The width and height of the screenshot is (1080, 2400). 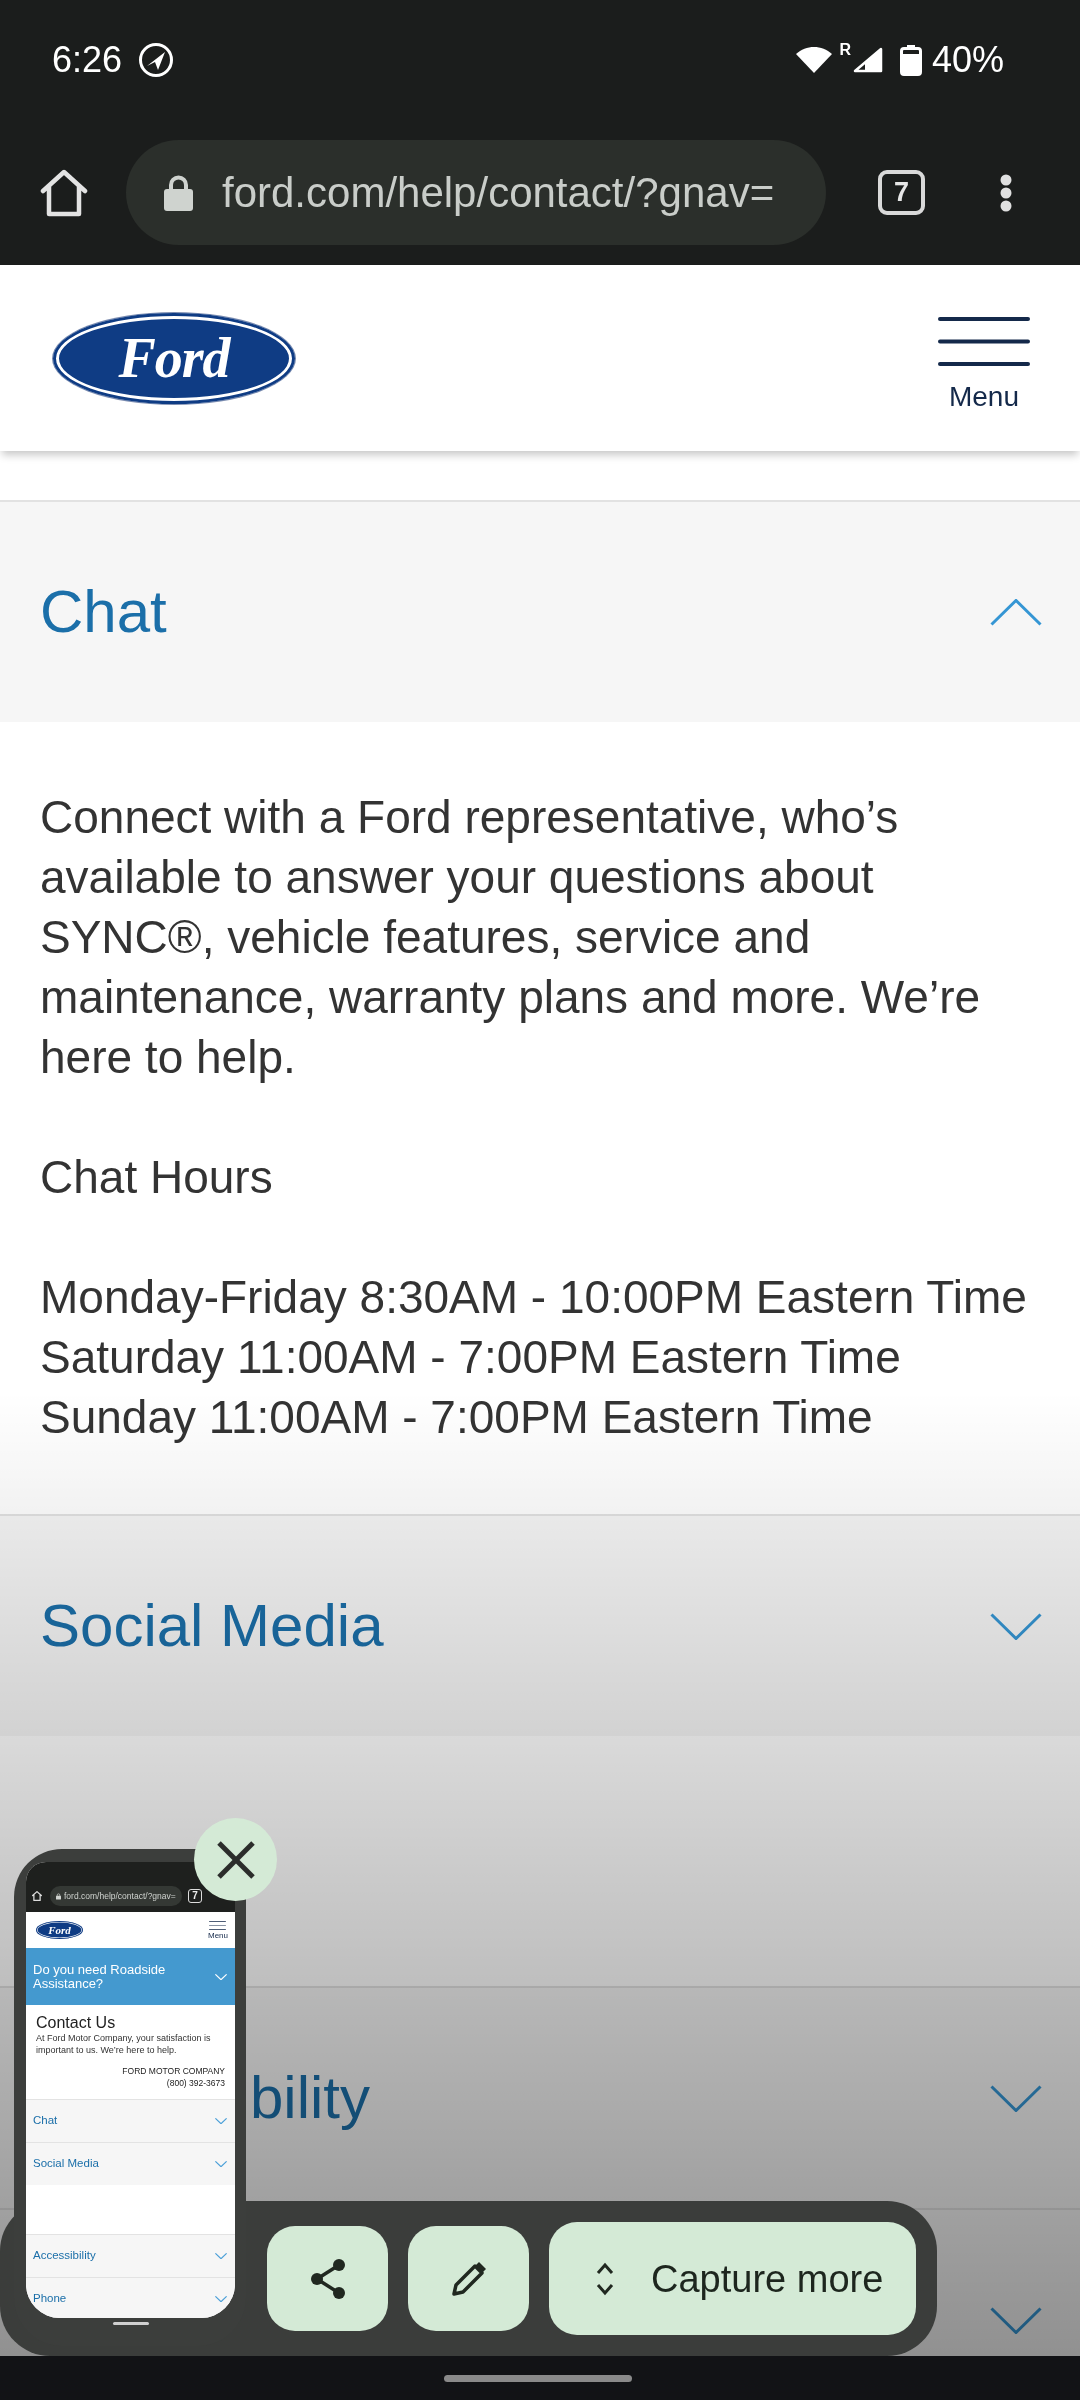 What do you see at coordinates (910, 60) in the screenshot?
I see `battery-icon` at bounding box center [910, 60].